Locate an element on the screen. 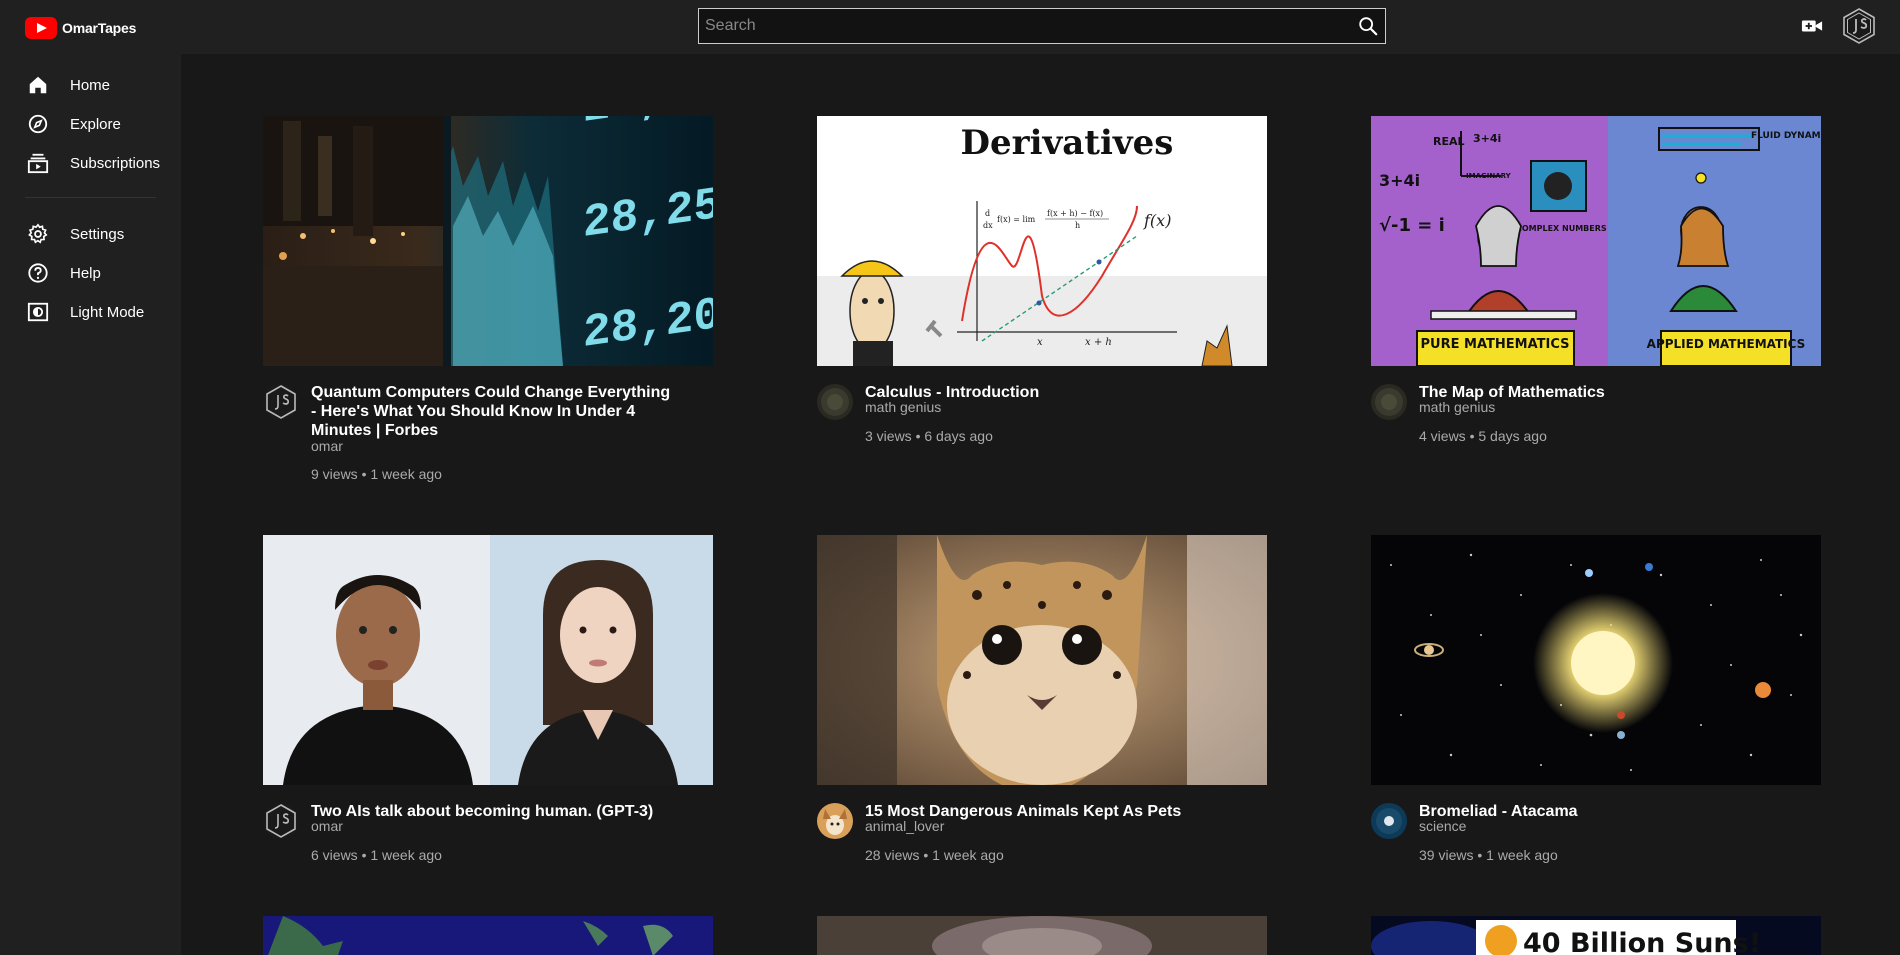 The image size is (1900, 955). svg-text: f(x + h) − f(x) is located at coordinates (1075, 213).